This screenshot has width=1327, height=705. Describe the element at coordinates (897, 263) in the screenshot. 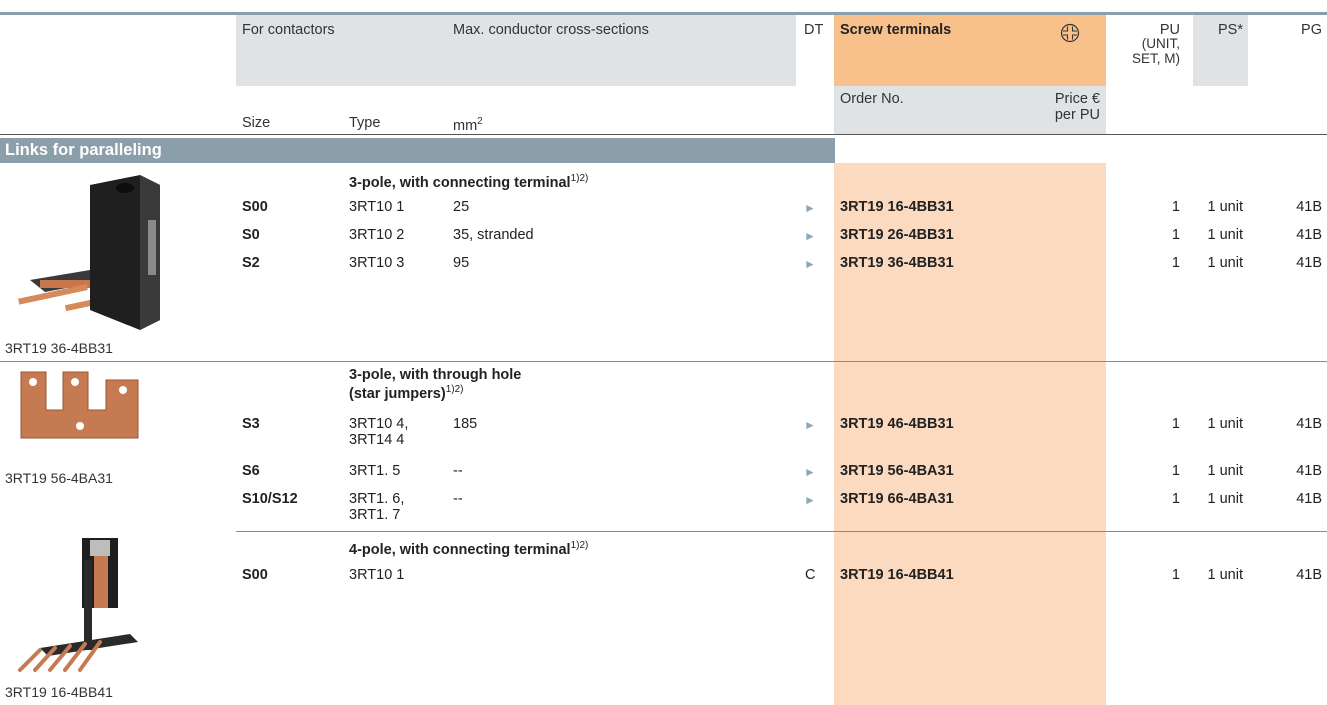

I see `row-order-no: 3RT19 36-4BB31` at that location.